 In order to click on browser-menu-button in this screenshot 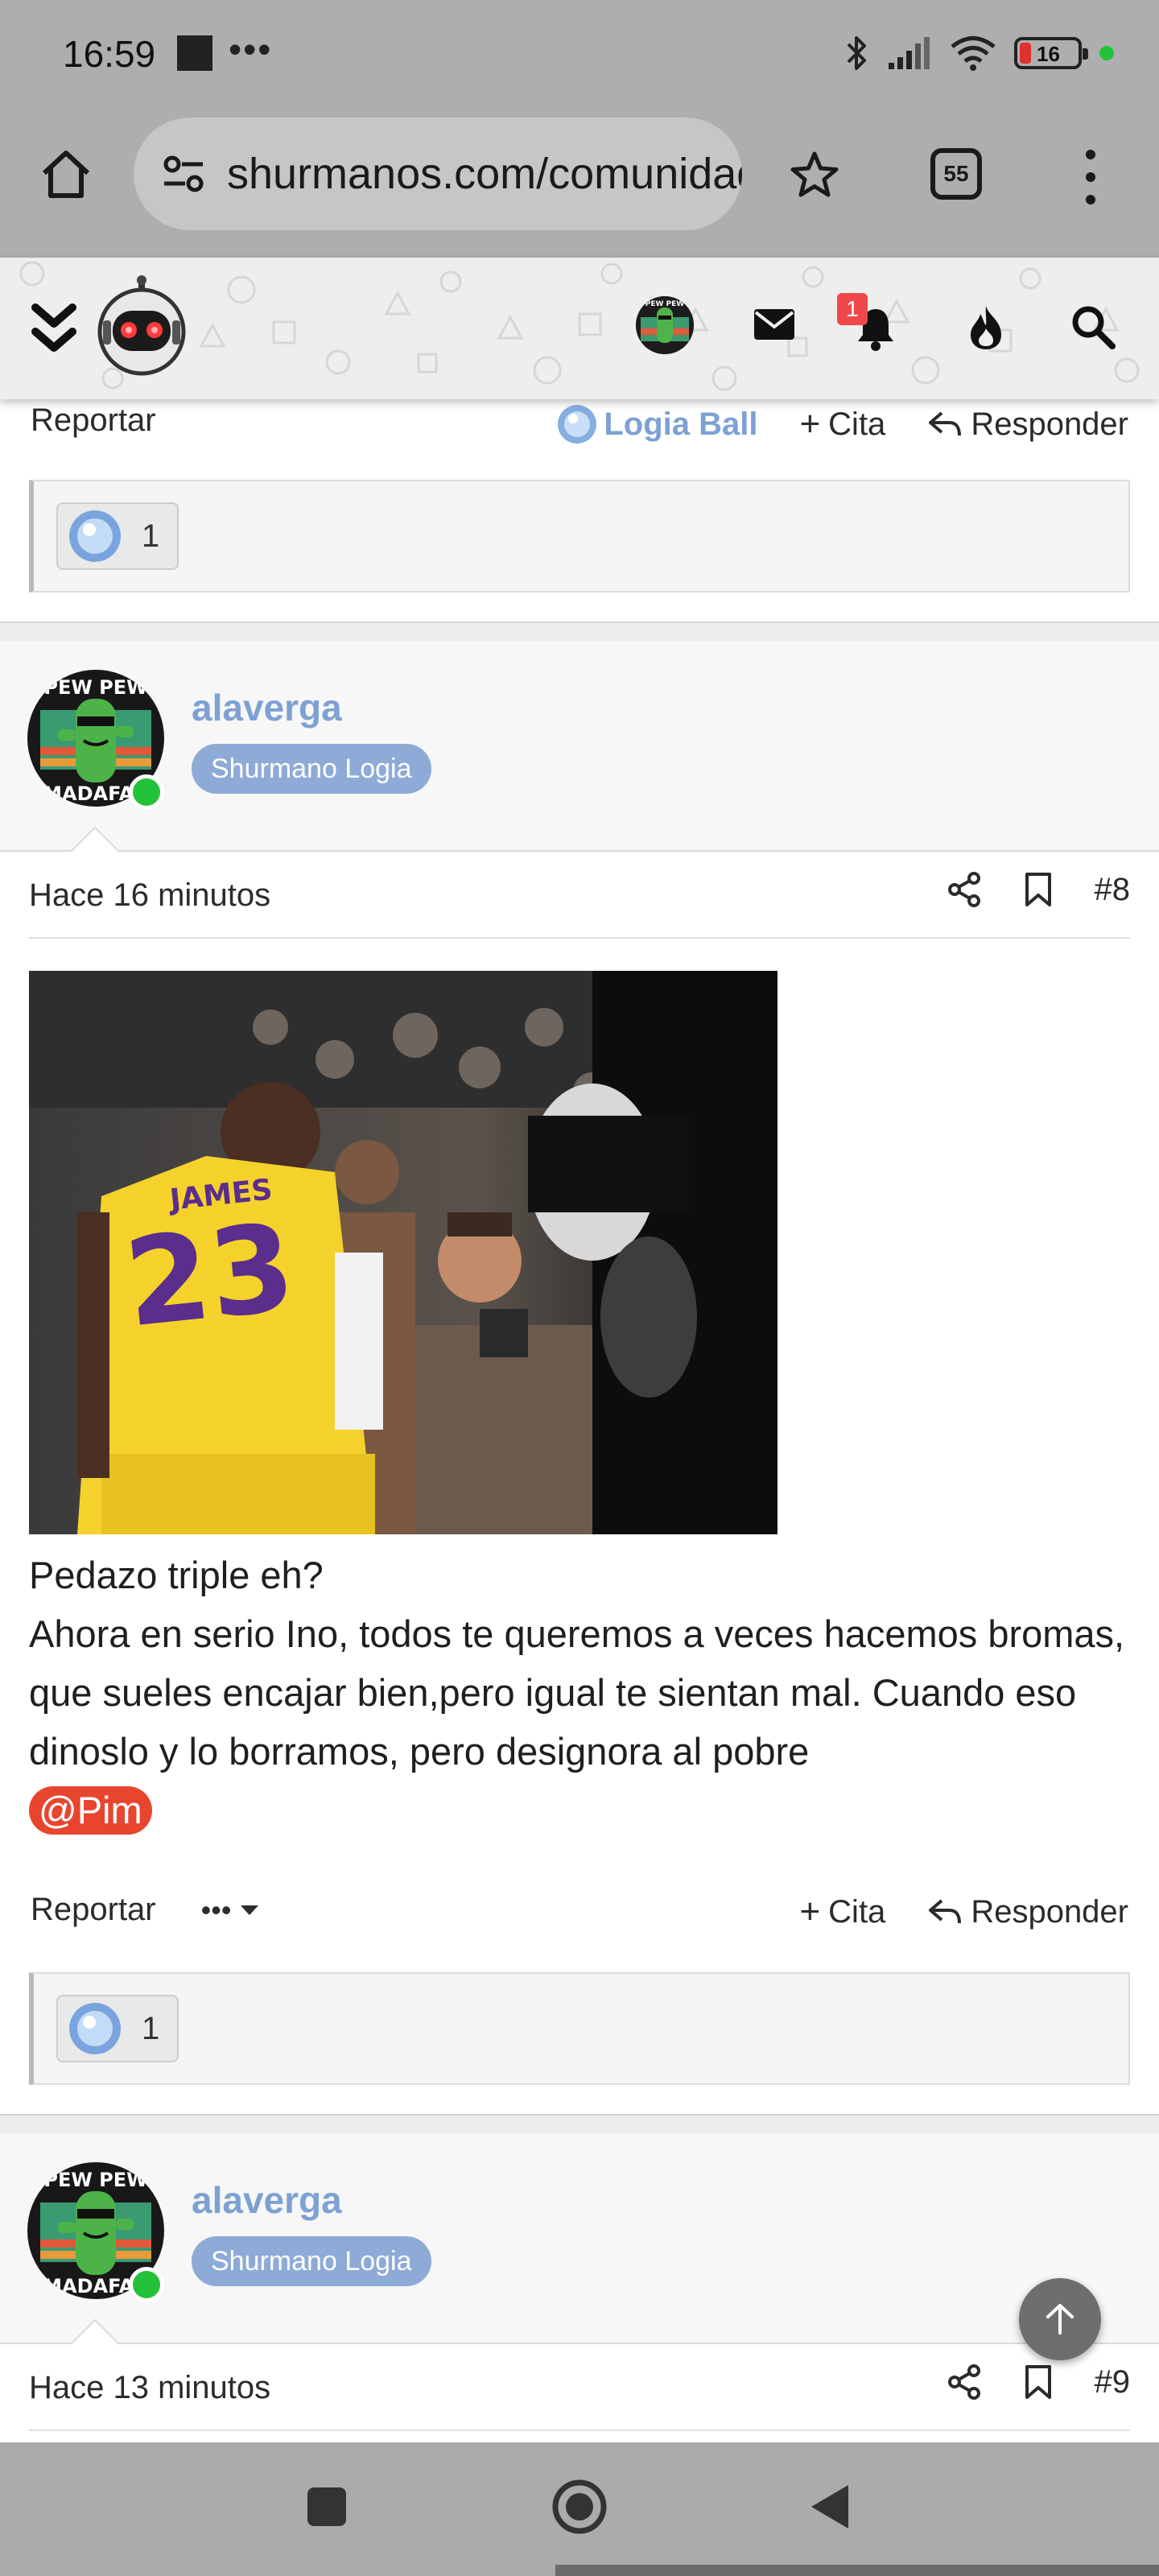, I will do `click(1090, 177)`.